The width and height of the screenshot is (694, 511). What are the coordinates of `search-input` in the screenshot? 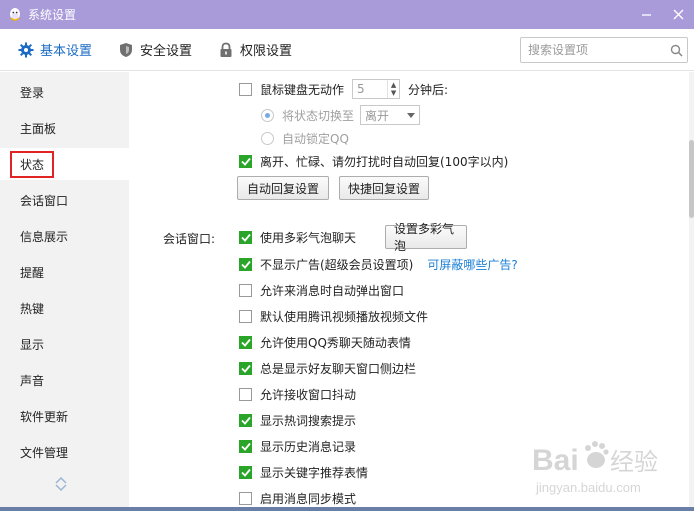 It's located at (593, 50).